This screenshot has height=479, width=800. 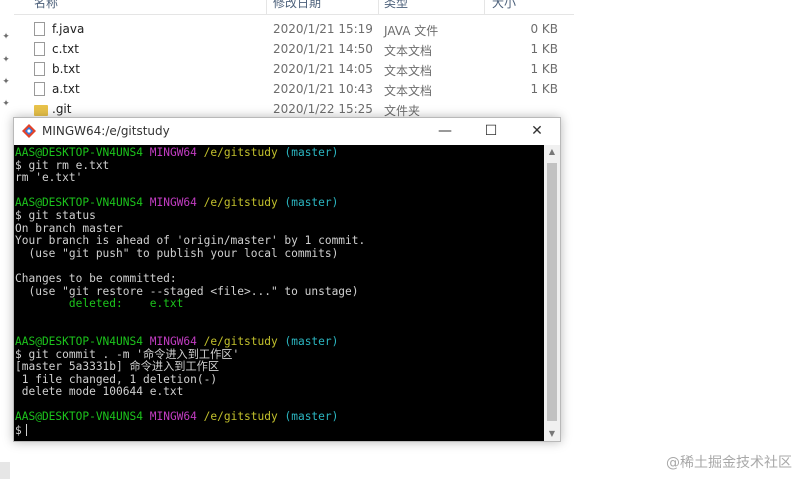 I want to click on column-header: 名称 修改日期 类型 大小, so click(x=294, y=7).